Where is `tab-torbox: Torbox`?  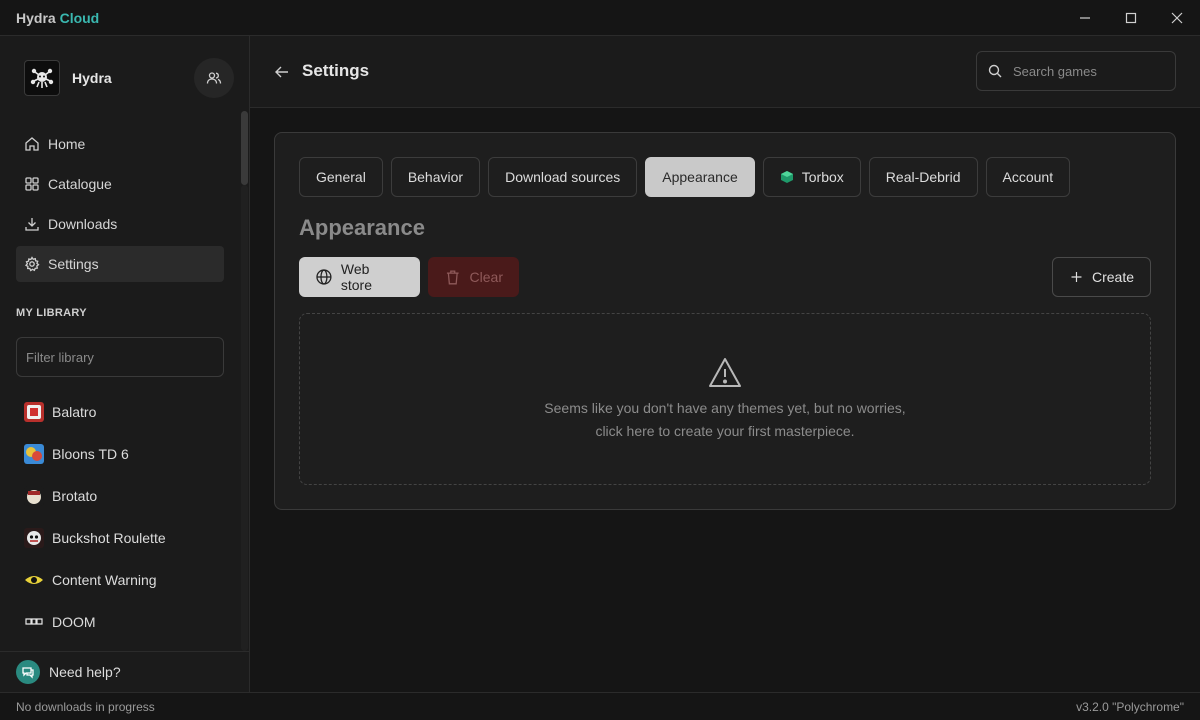
tab-torbox: Torbox is located at coordinates (811, 177).